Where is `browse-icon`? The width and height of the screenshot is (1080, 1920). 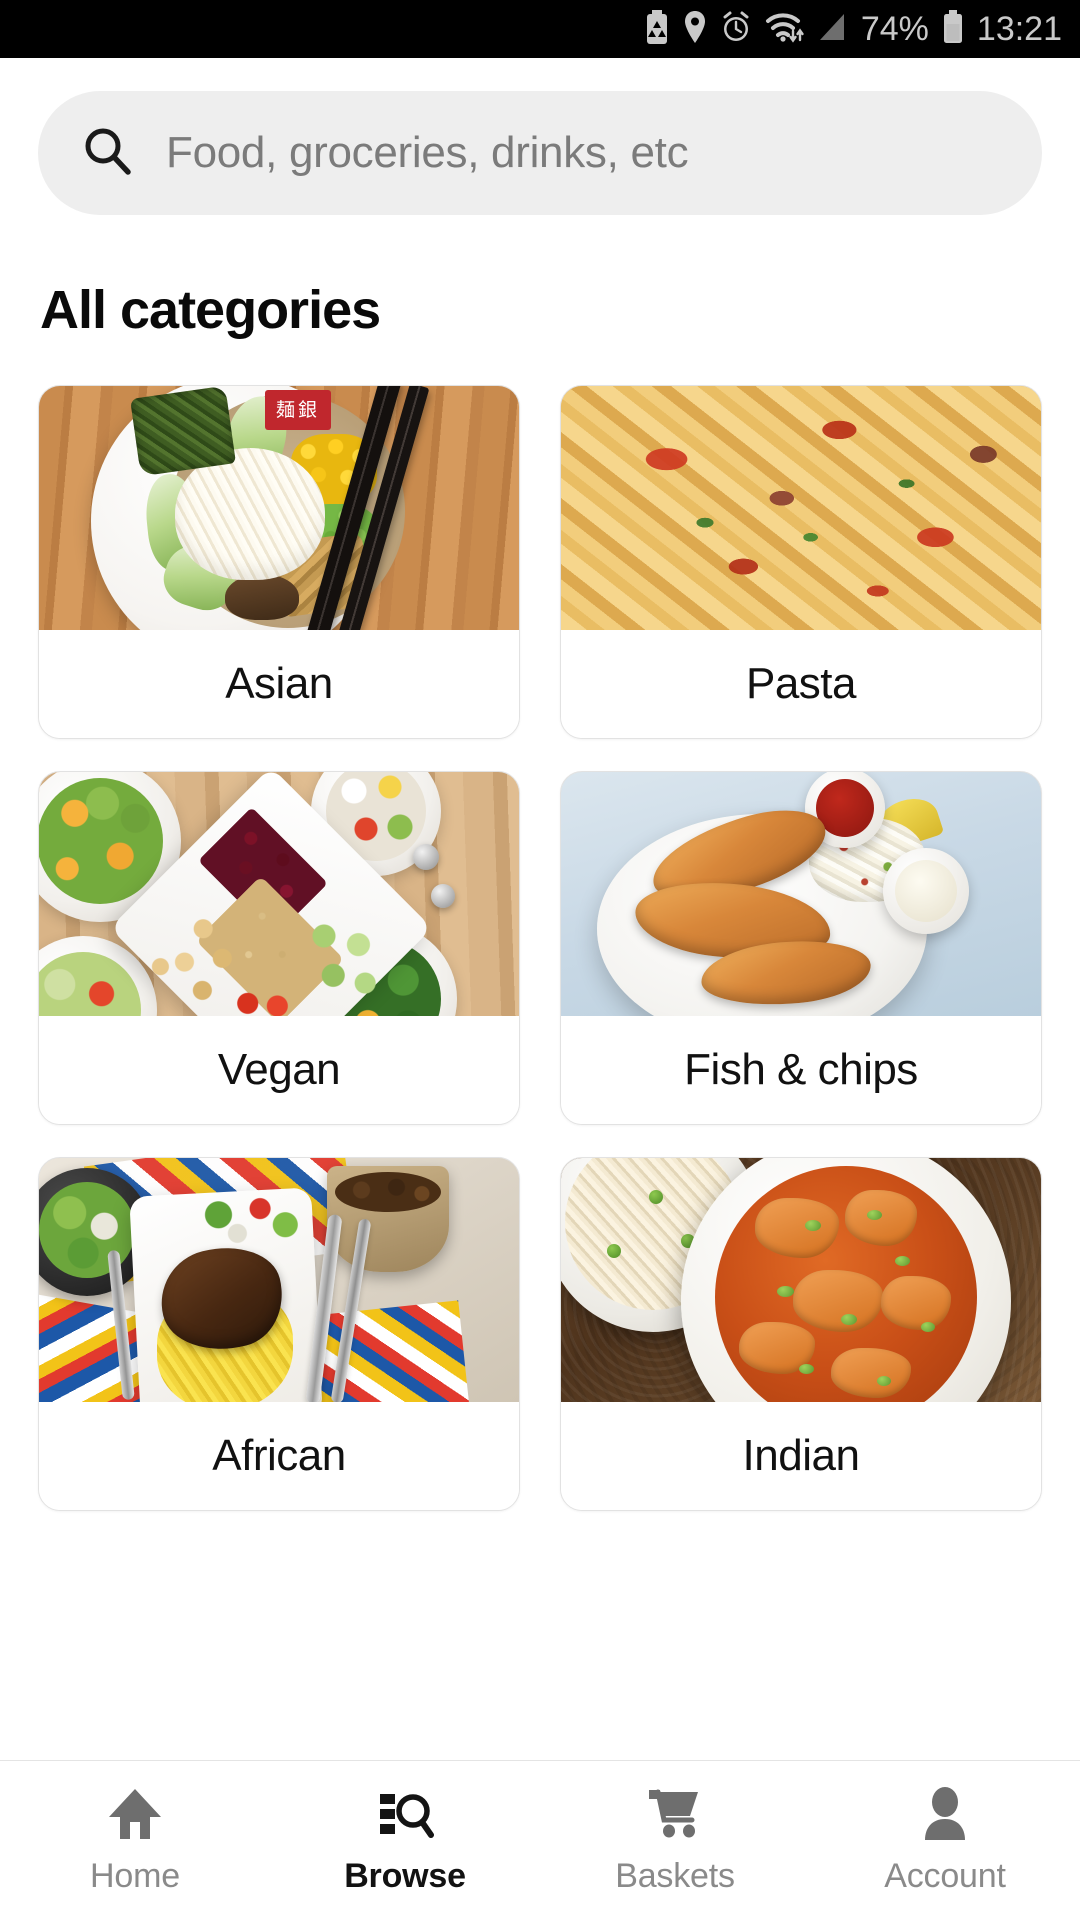
browse-icon is located at coordinates (405, 1814).